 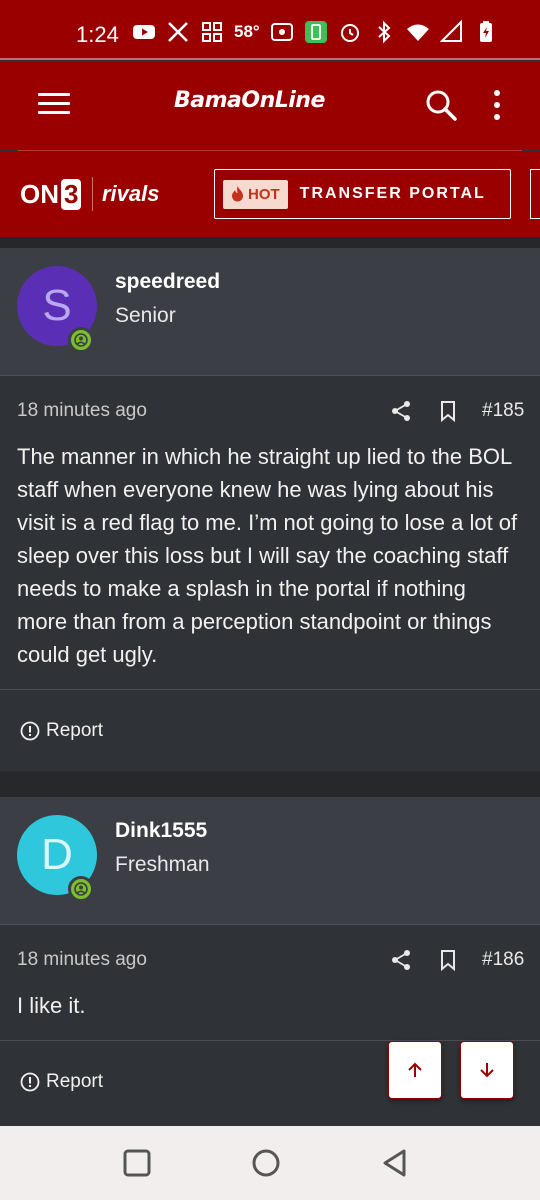 What do you see at coordinates (137, 1163) in the screenshot?
I see `recents-icon` at bounding box center [137, 1163].